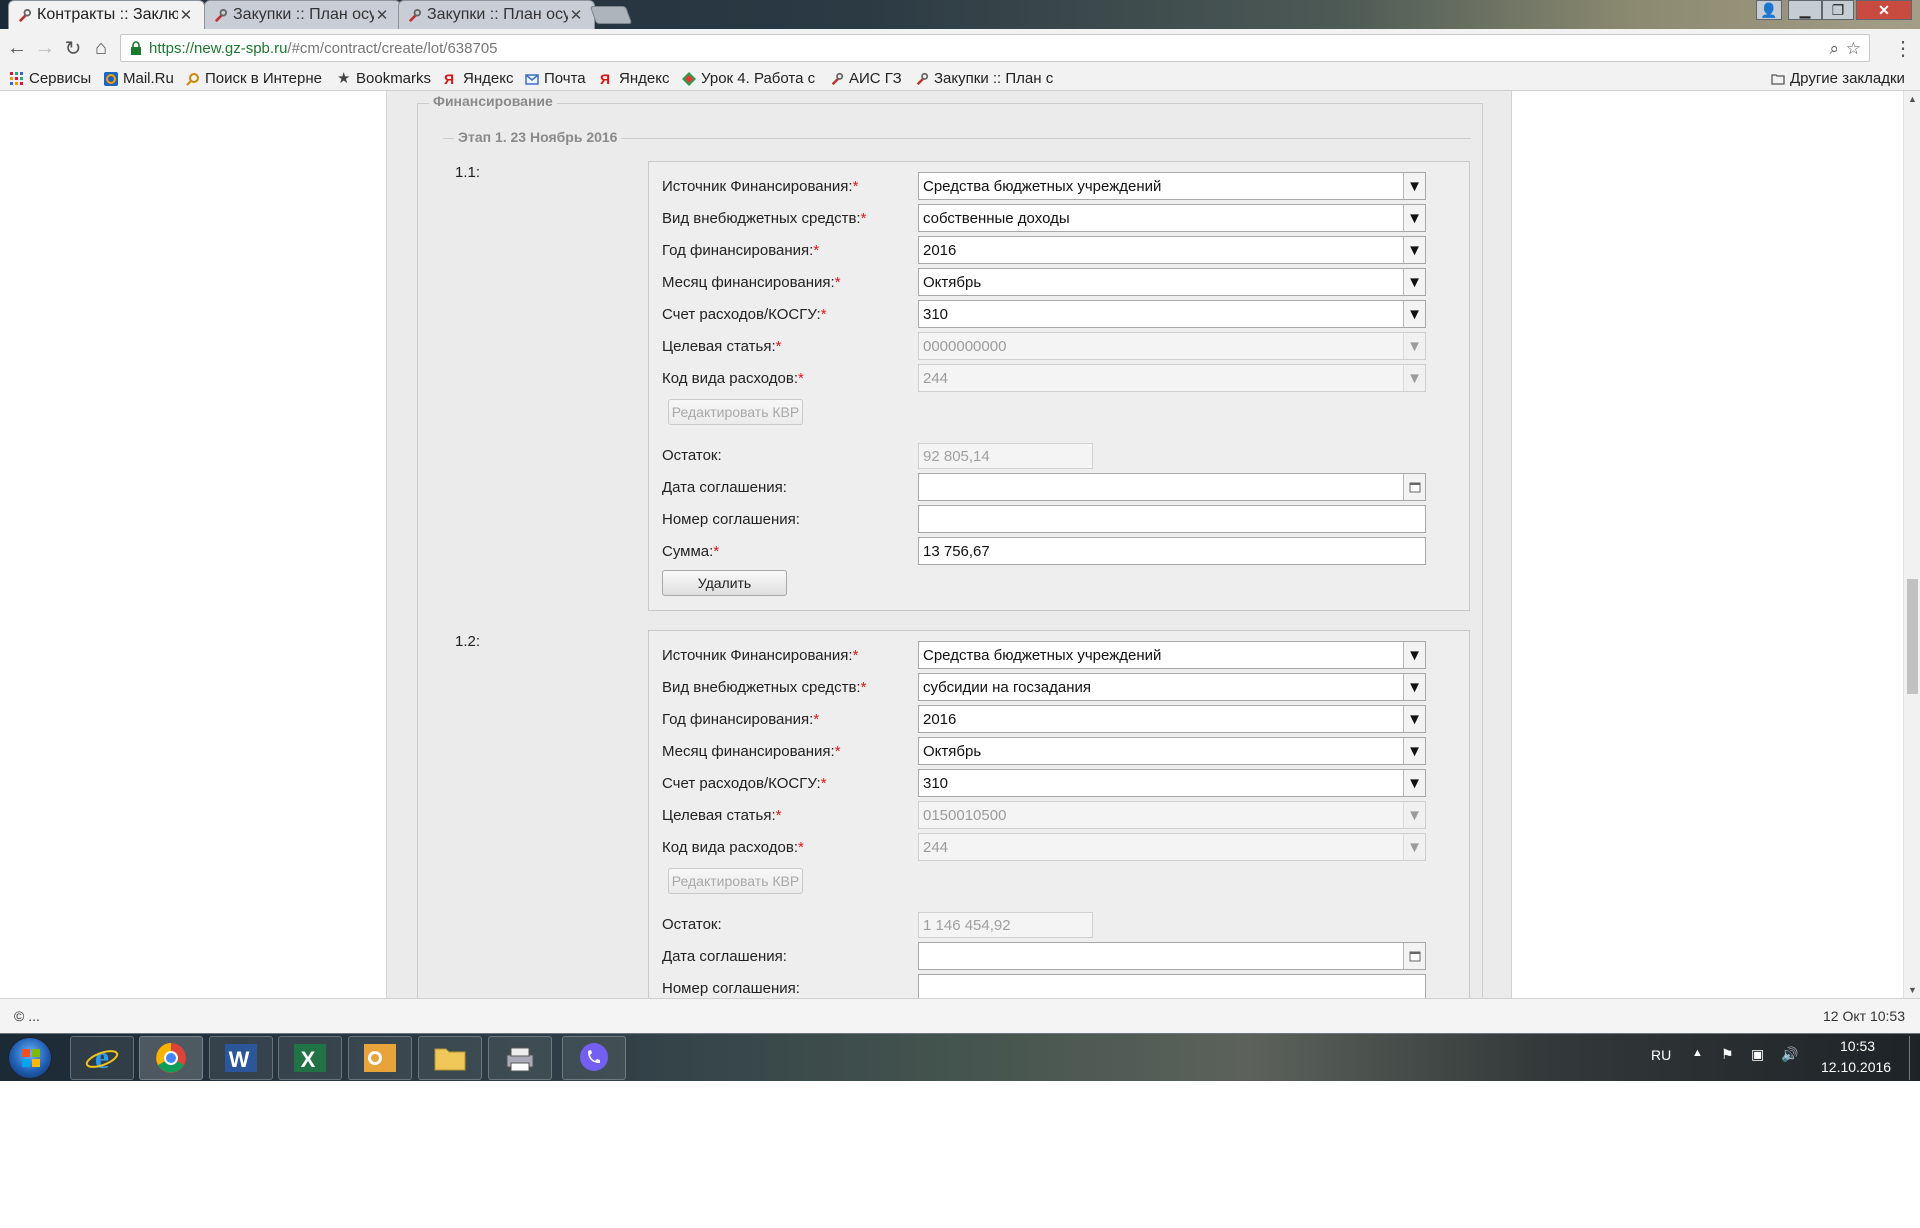 This screenshot has width=1920, height=1228. Describe the element at coordinates (1805, 10) in the screenshot. I see `minimize-button: ▁` at that location.